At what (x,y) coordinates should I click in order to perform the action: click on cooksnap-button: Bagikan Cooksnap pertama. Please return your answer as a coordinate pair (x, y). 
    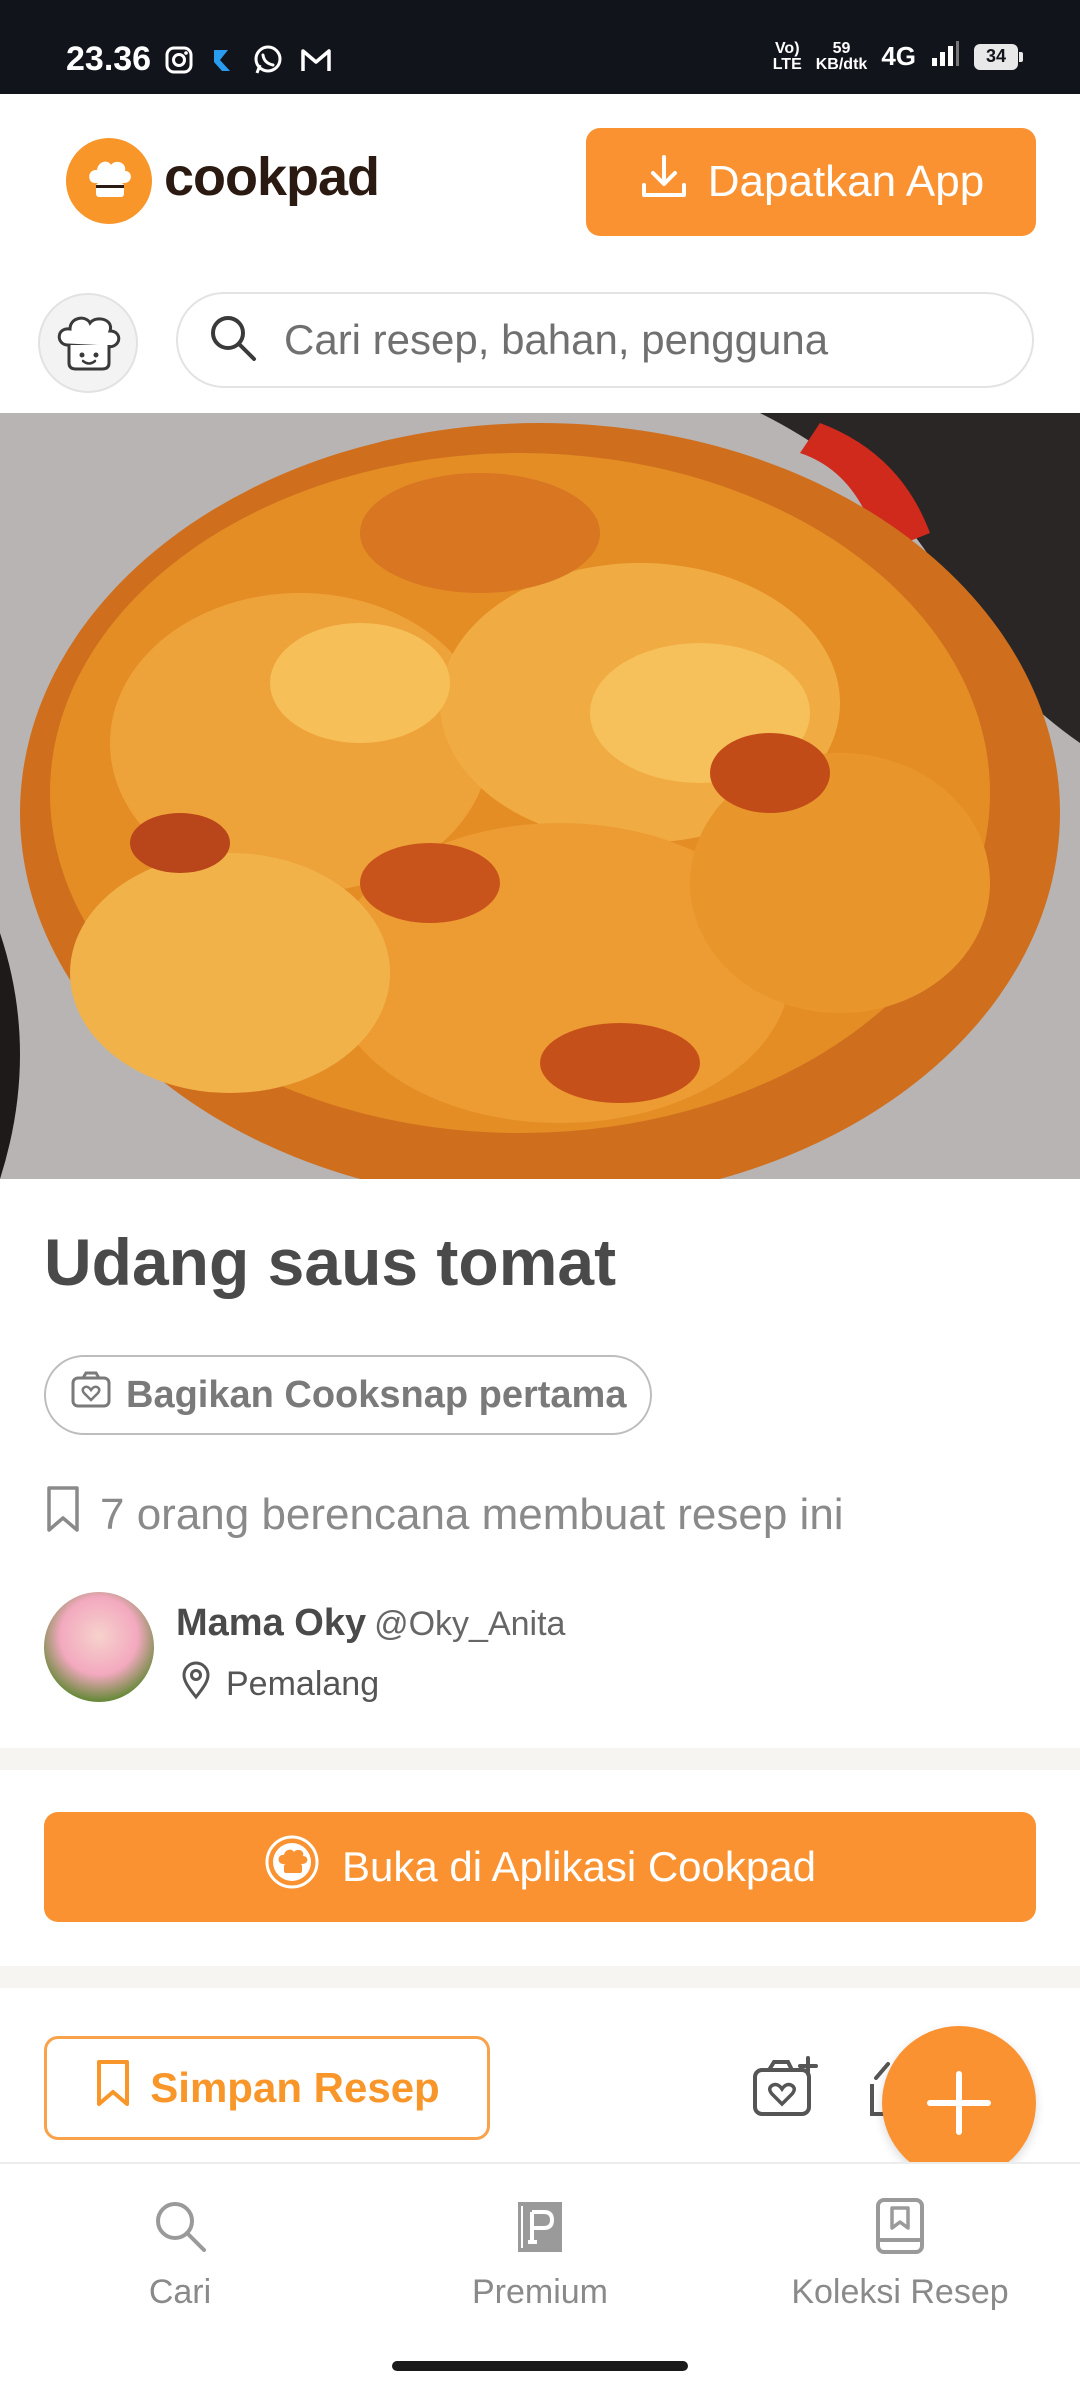
    Looking at the image, I should click on (348, 1395).